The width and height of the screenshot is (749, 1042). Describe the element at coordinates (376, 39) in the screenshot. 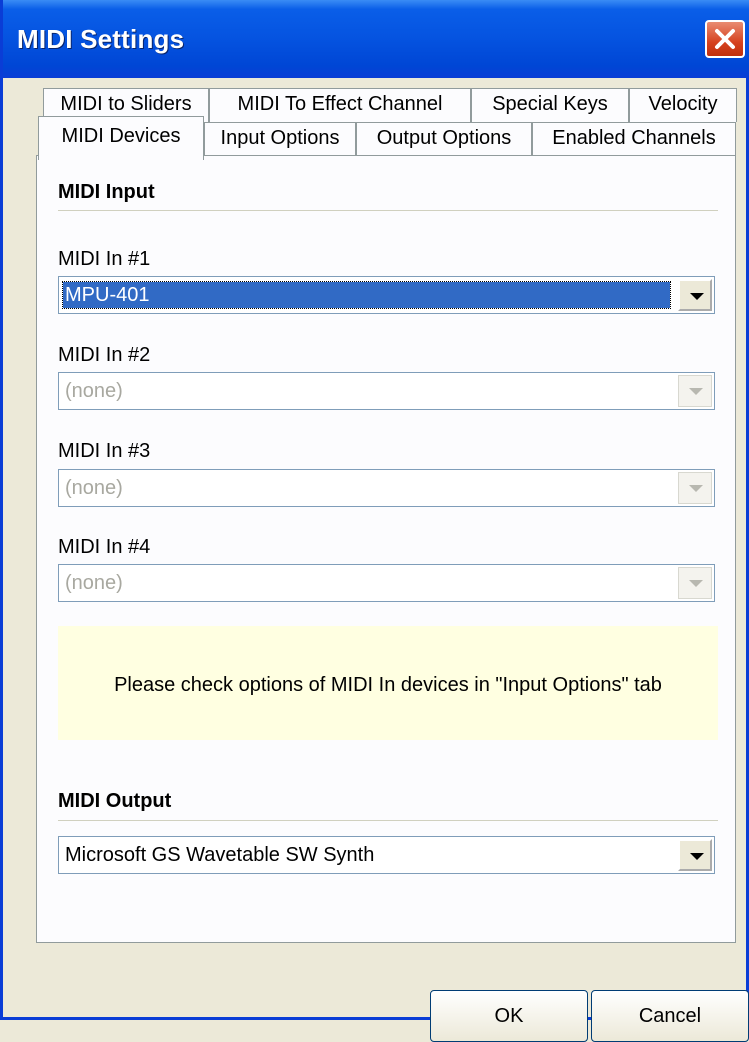

I see `title-bar: MIDI Settings` at that location.